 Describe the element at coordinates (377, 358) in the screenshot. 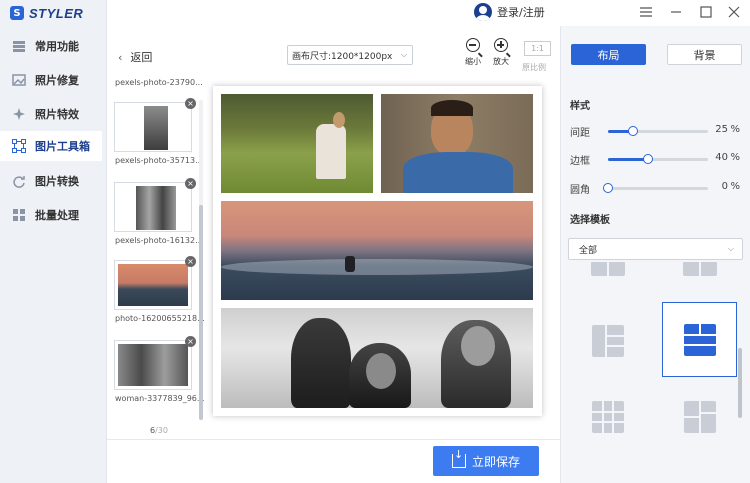

I see `collage-photo-three-friends` at that location.